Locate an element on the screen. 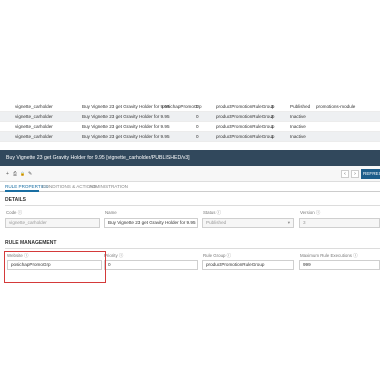 This screenshot has height=380, width=380. refresh-button: REFRESH is located at coordinates (370, 174).